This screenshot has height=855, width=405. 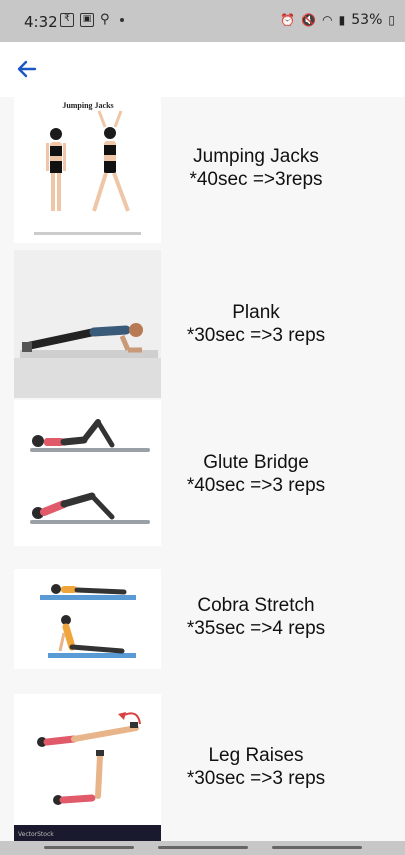 I want to click on bike-icon: ⚲, so click(x=105, y=19).